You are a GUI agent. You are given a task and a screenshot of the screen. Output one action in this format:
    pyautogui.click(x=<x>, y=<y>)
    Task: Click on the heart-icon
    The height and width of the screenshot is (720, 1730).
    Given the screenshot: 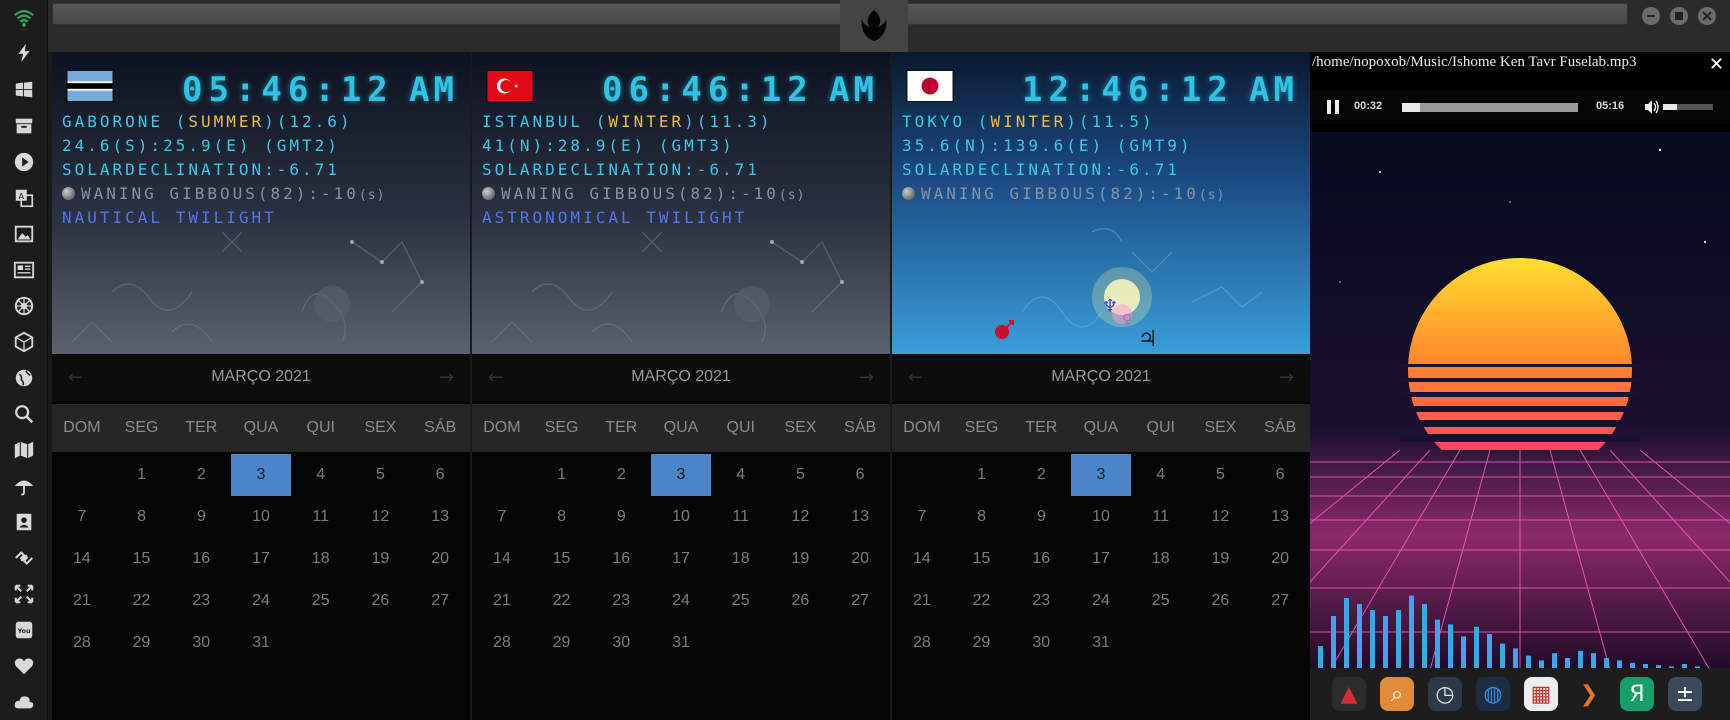 What is the action you would take?
    pyautogui.click(x=24, y=666)
    